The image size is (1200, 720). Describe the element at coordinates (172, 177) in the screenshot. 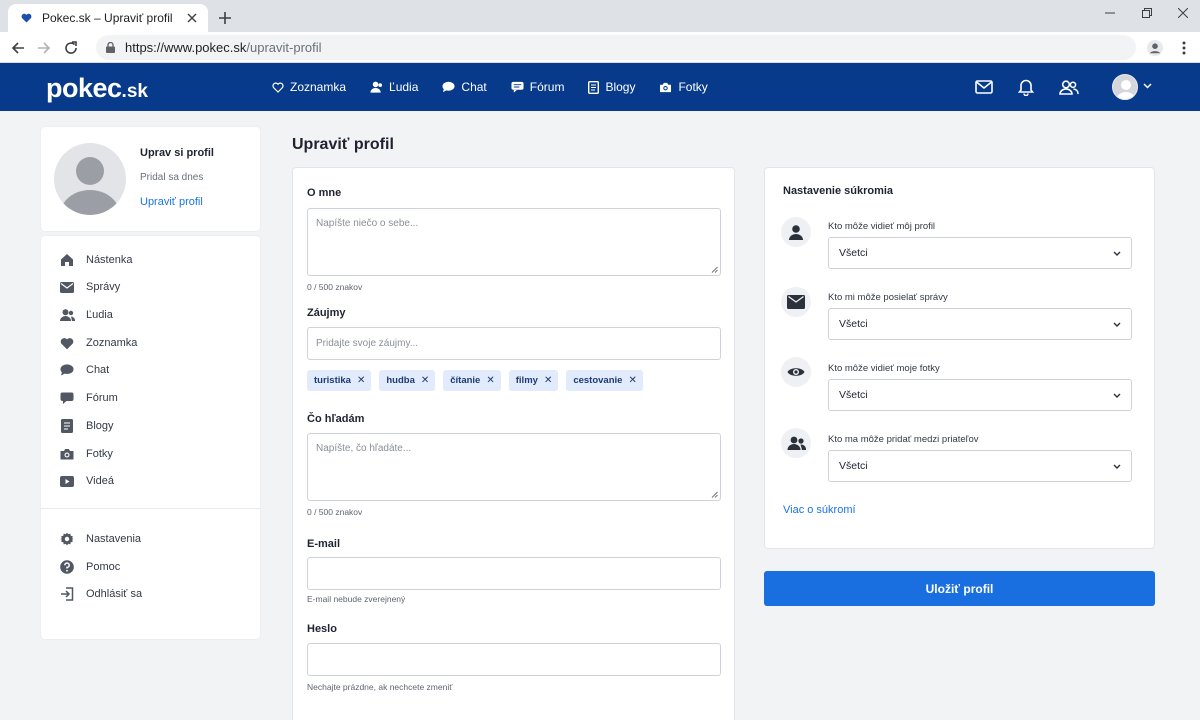

I see `profile-card-subtitle: Pridal sa dnes` at that location.